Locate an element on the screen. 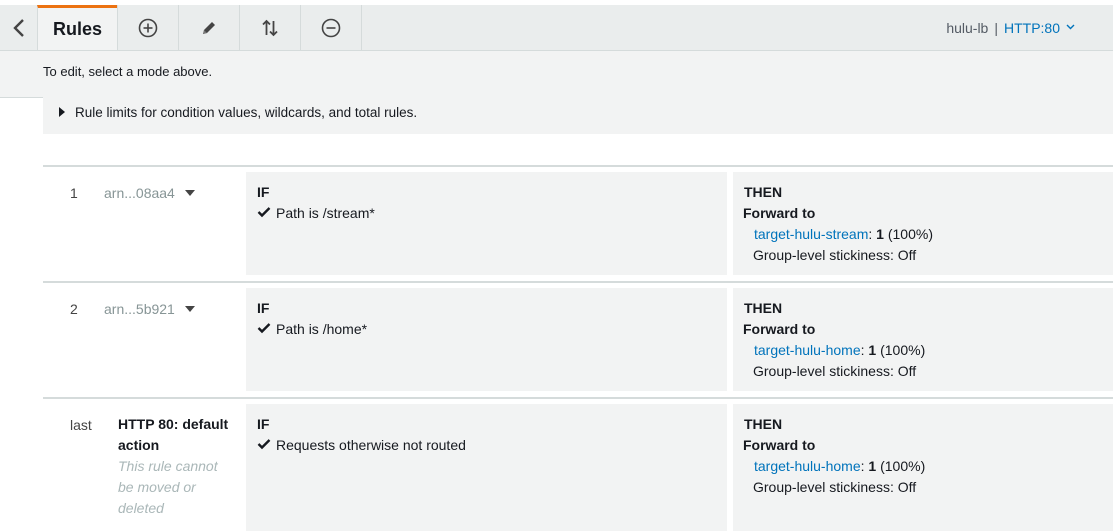 This screenshot has height=531, width=1113. rule-priority: last is located at coordinates (81, 425).